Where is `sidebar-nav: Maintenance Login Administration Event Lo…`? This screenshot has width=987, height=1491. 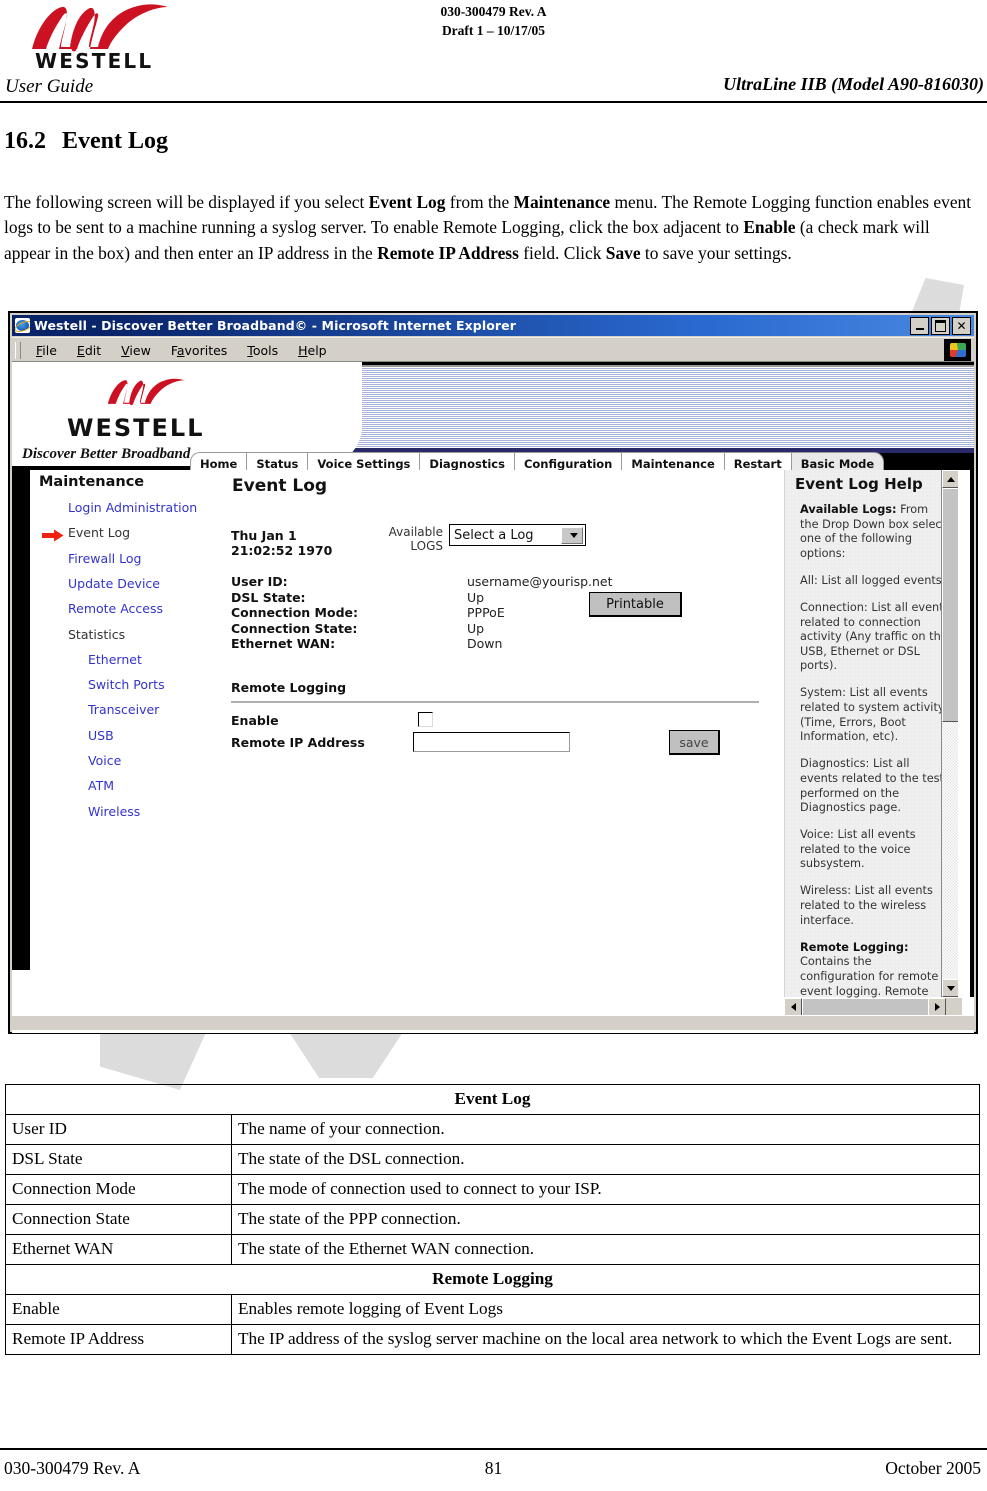
sidebar-nav: Maintenance Login Administration Event Lo… is located at coordinates (129, 751).